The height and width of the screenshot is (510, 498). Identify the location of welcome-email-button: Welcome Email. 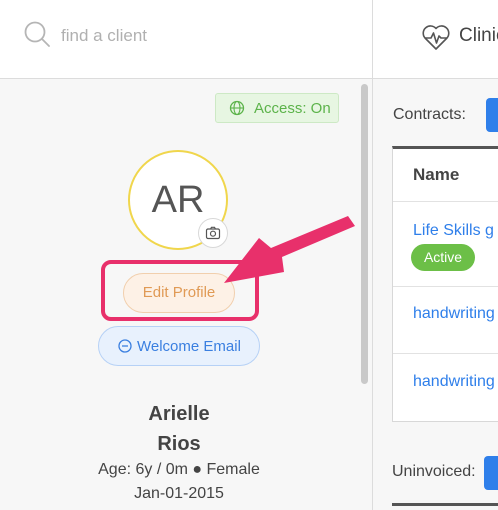
(179, 346).